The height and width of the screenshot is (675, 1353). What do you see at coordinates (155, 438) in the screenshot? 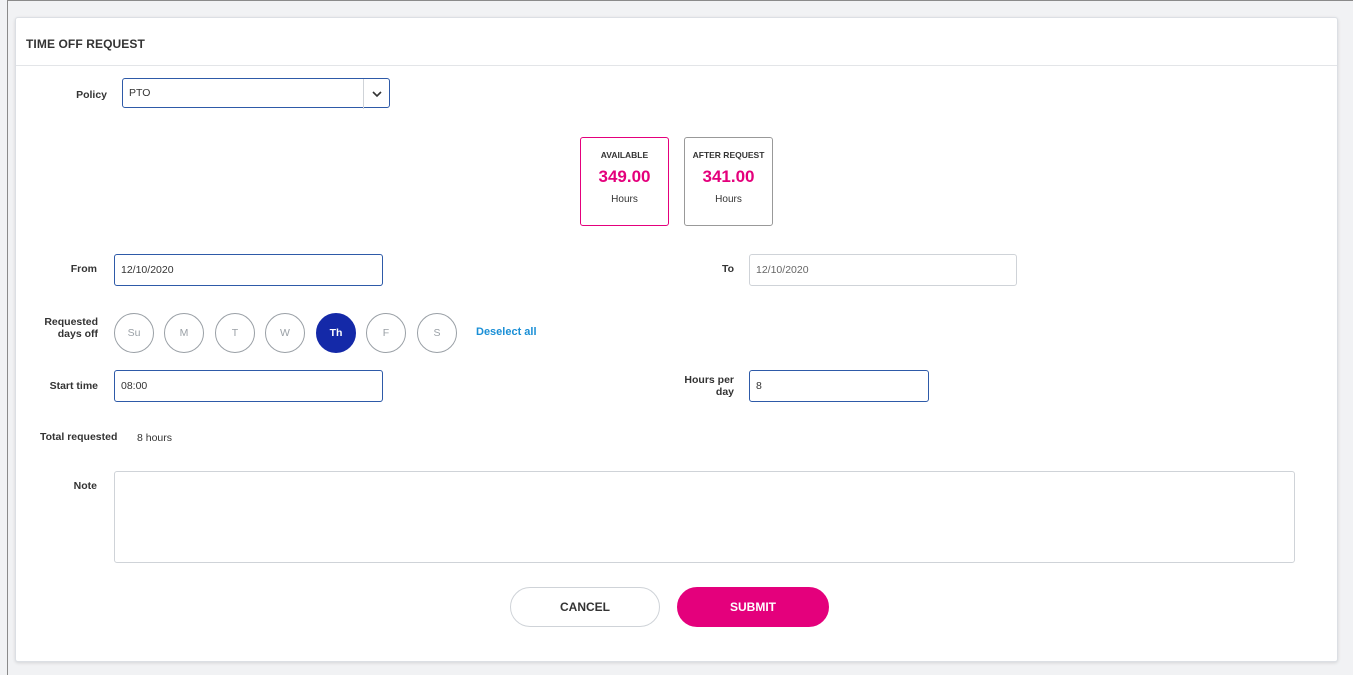
I see `total-requested-value: 8 hours` at bounding box center [155, 438].